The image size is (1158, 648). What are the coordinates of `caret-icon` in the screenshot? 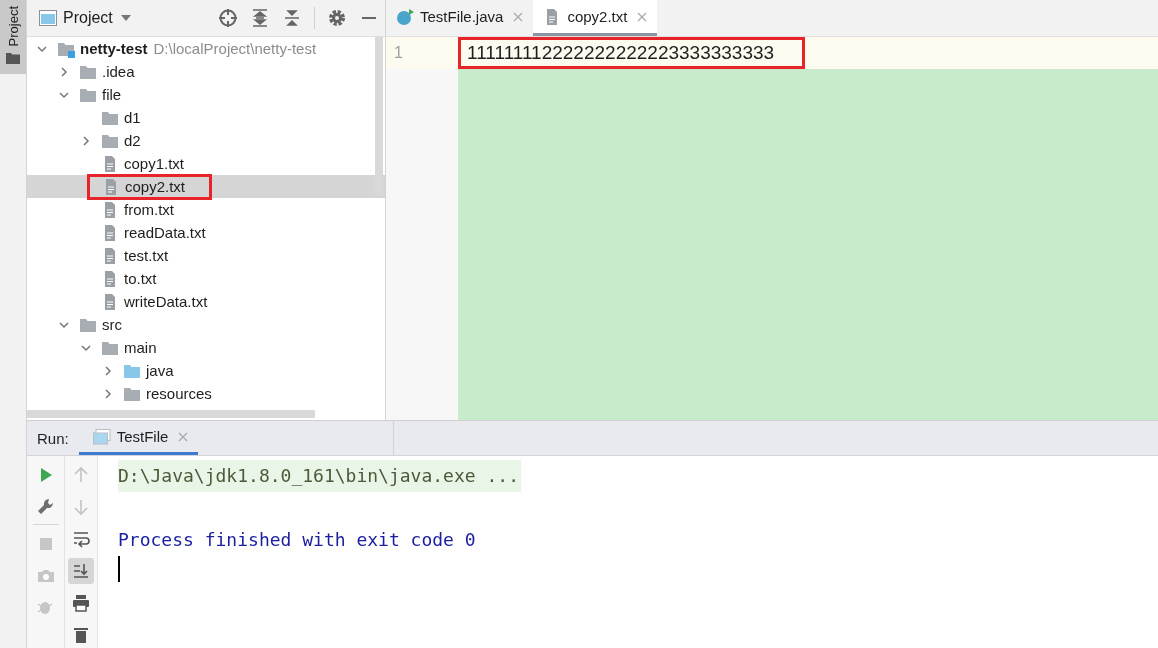 It's located at (125, 18).